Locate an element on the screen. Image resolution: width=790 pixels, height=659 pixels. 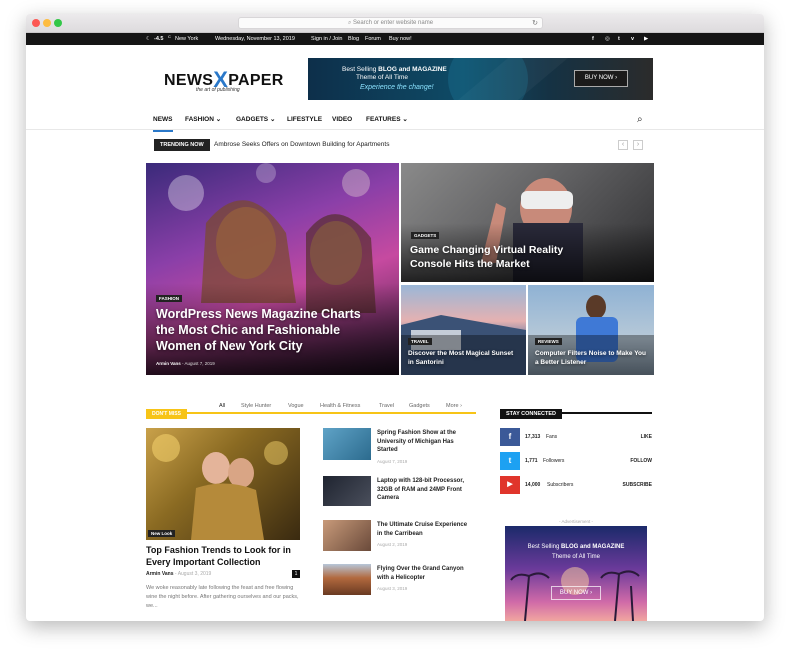
hero-main-meta: Armin Vans - August 7, 2019 is located at coordinates (185, 363).